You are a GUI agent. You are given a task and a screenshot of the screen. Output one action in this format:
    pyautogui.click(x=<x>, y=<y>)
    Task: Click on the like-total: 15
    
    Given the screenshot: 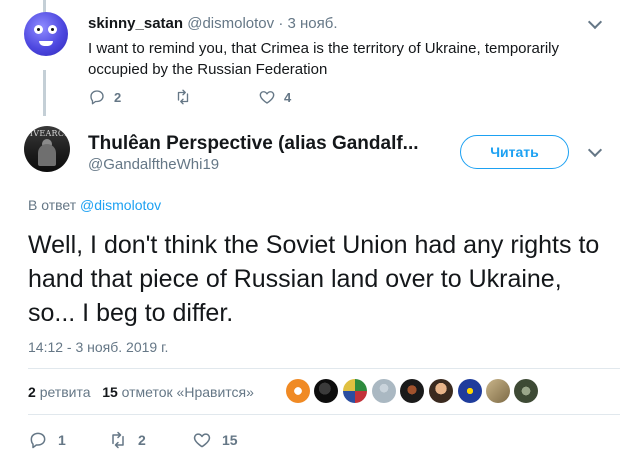 What is the action you would take?
    pyautogui.click(x=110, y=392)
    